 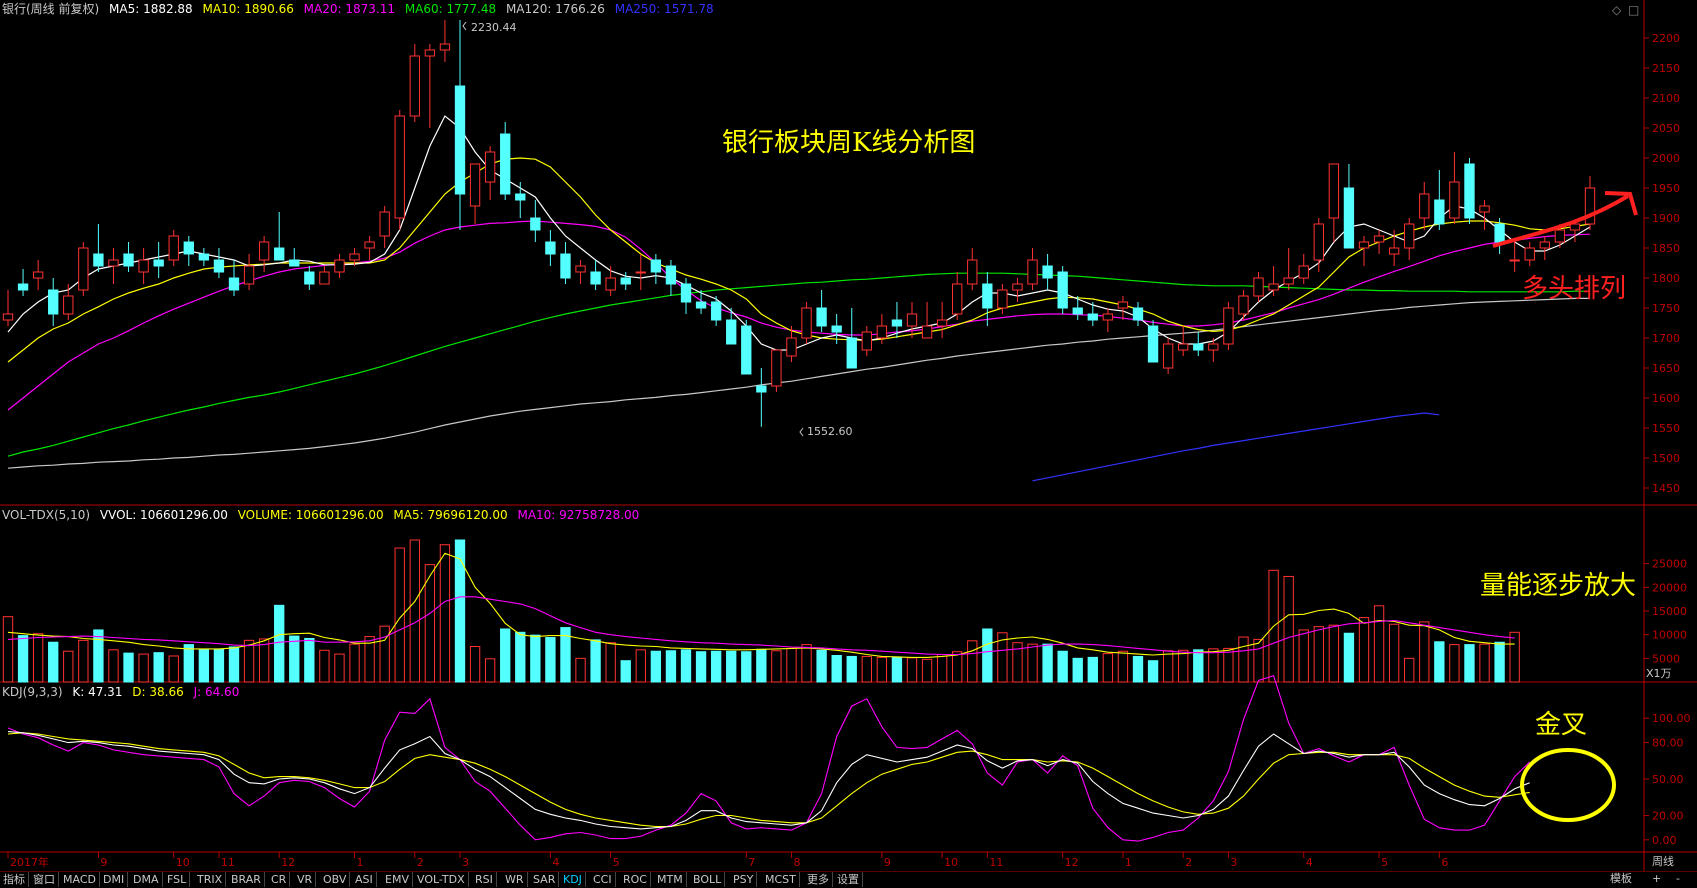 I want to click on toolbar-tab-cr: CR, so click(x=279, y=879).